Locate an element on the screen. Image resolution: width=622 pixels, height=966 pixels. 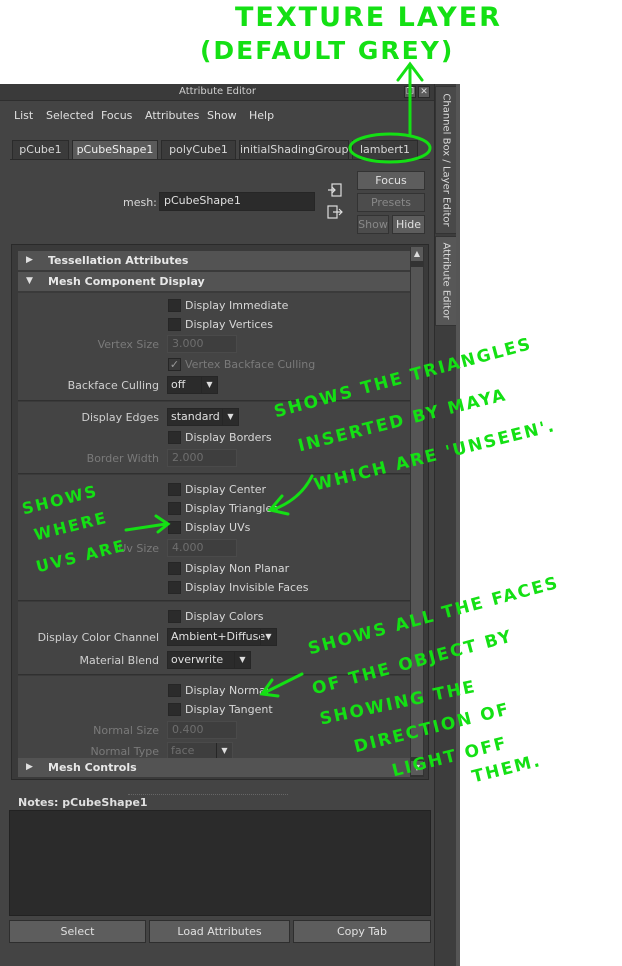
annotation-arrow-texture is located at coordinates (410, 98).